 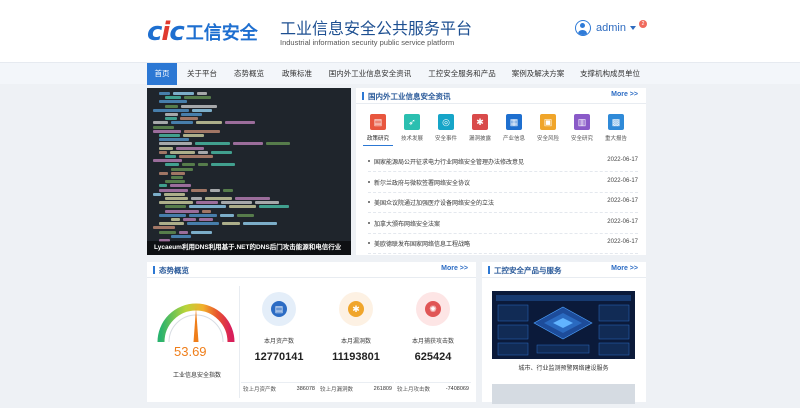 I want to click on nav-item-members: 支撑机构成员单位, so click(x=610, y=74).